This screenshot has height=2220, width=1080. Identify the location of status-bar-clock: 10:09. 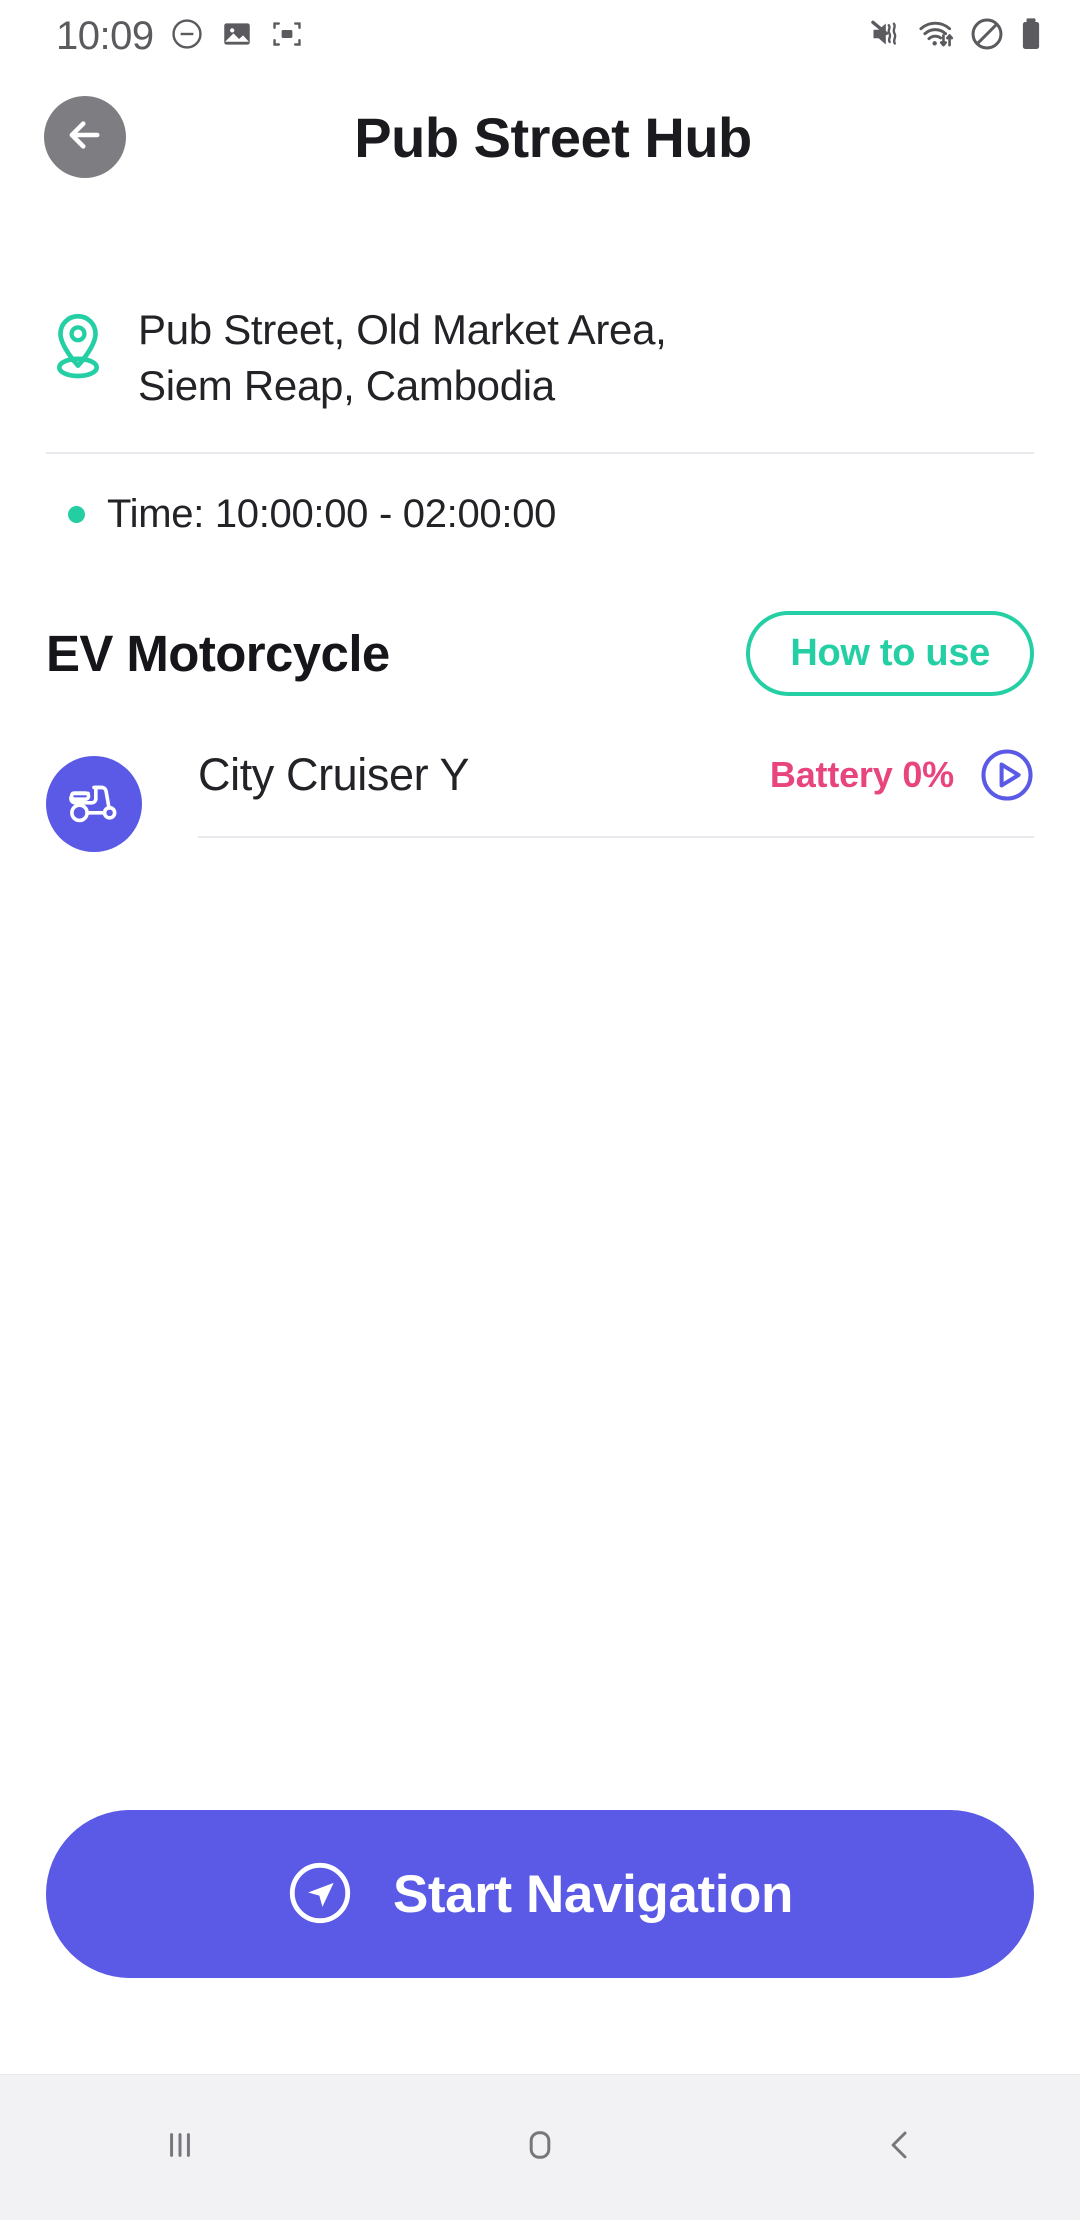
(105, 35).